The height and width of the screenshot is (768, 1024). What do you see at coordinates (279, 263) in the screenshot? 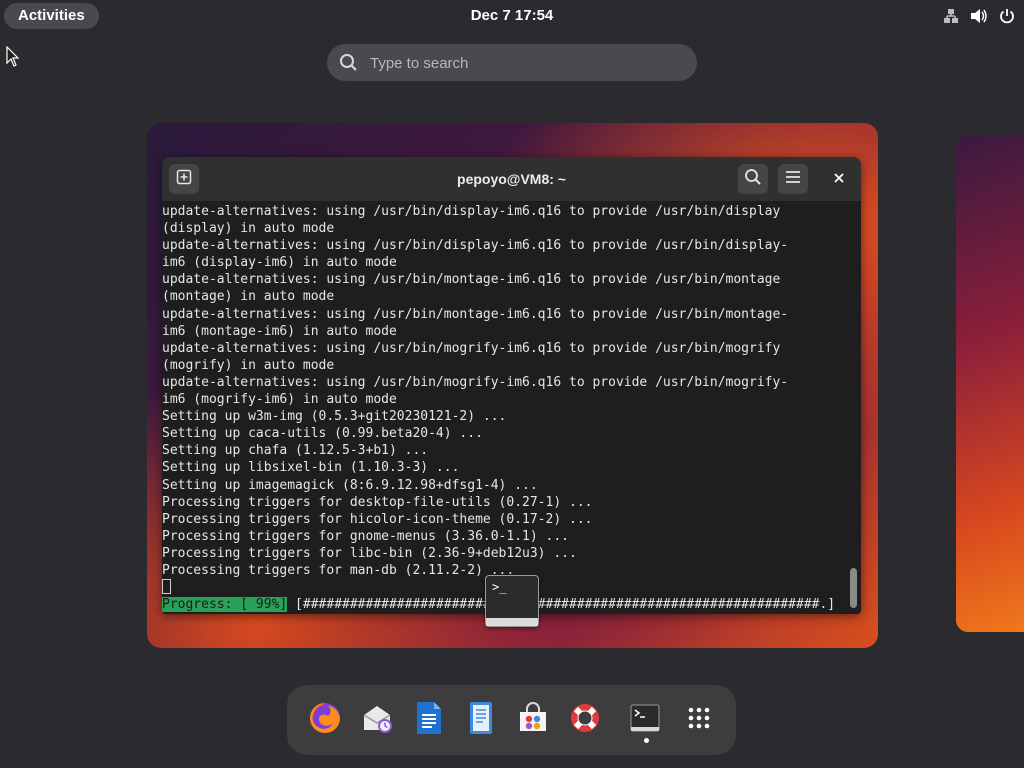
I see `terminal-line: im6 (display-im6) in auto mode` at bounding box center [279, 263].